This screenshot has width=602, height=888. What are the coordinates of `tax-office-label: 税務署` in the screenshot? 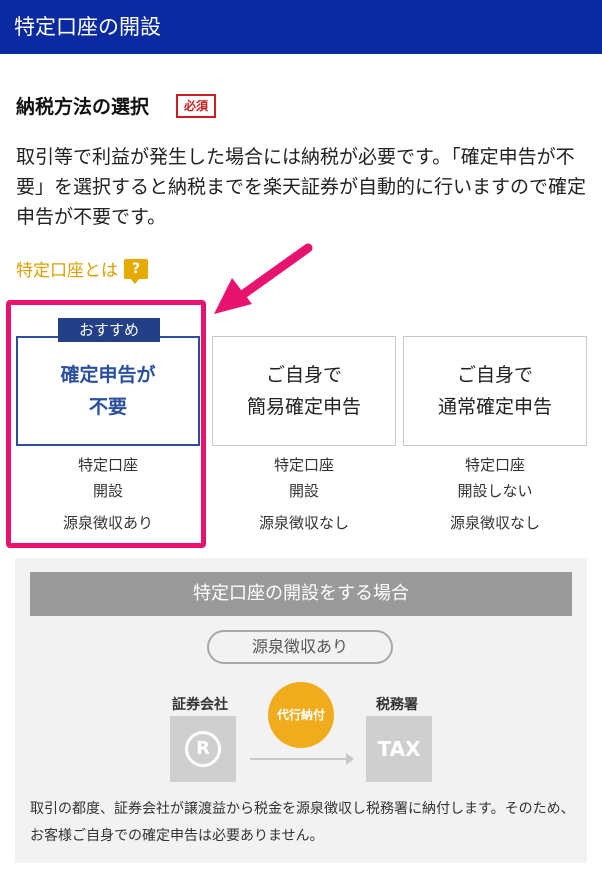 It's located at (397, 705).